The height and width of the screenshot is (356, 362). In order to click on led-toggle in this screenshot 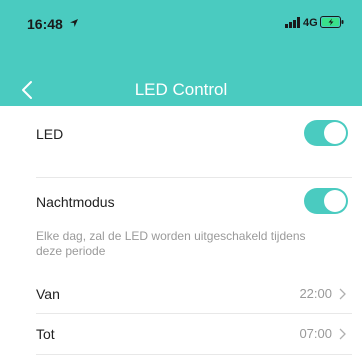, I will do `click(326, 133)`.